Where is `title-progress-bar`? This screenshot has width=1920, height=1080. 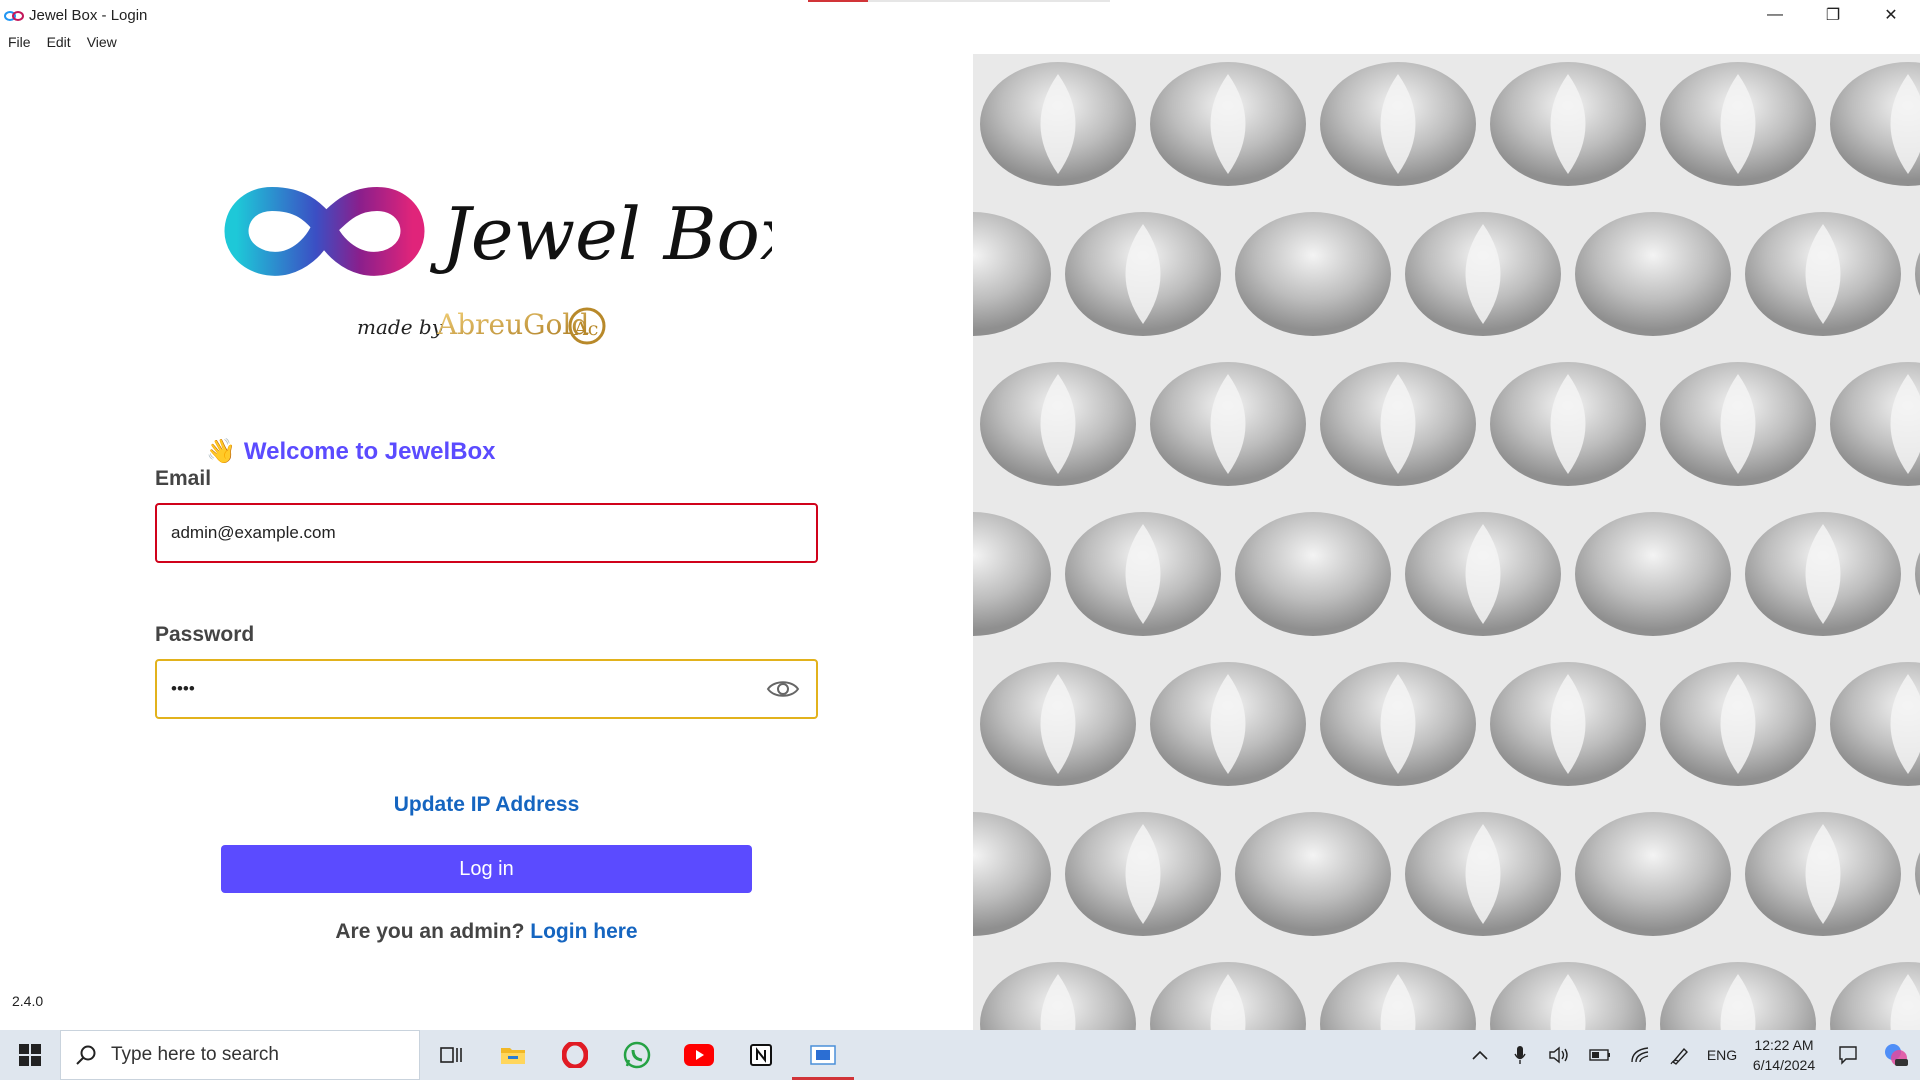
title-progress-bar is located at coordinates (959, 1).